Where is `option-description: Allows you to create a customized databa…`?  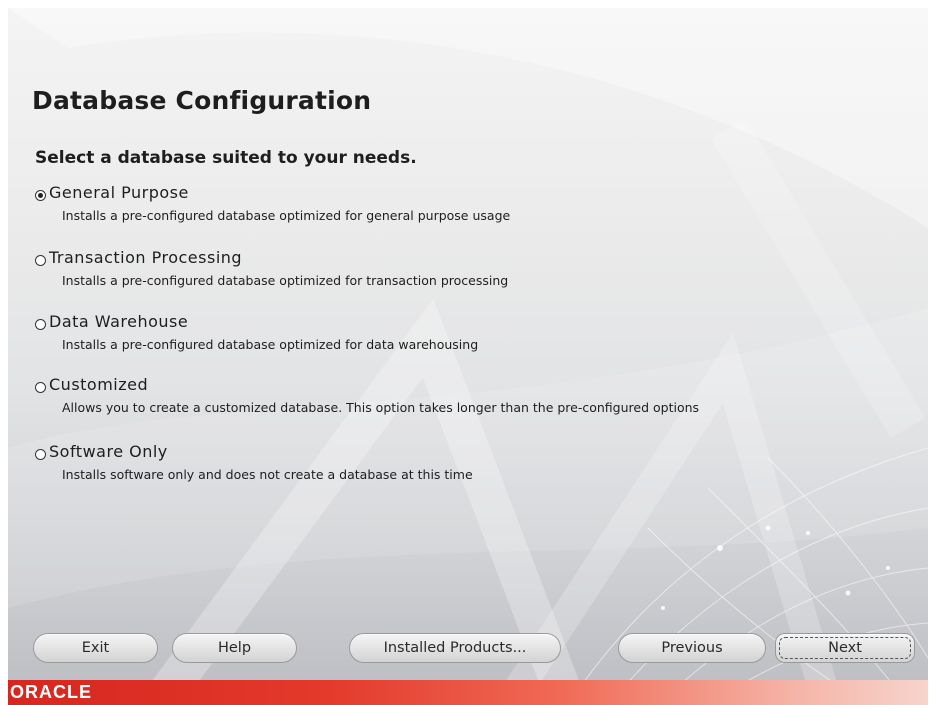 option-description: Allows you to create a customized databa… is located at coordinates (381, 407).